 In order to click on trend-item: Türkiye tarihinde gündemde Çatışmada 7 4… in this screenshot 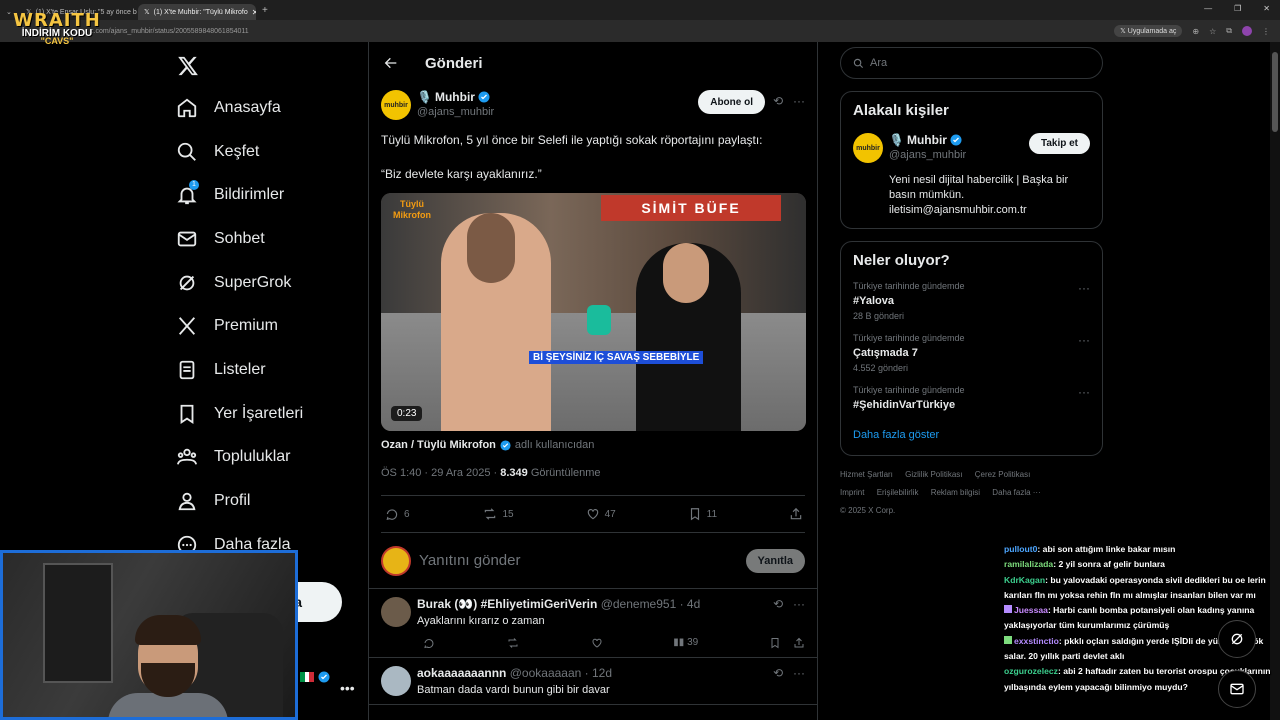, I will do `click(971, 353)`.